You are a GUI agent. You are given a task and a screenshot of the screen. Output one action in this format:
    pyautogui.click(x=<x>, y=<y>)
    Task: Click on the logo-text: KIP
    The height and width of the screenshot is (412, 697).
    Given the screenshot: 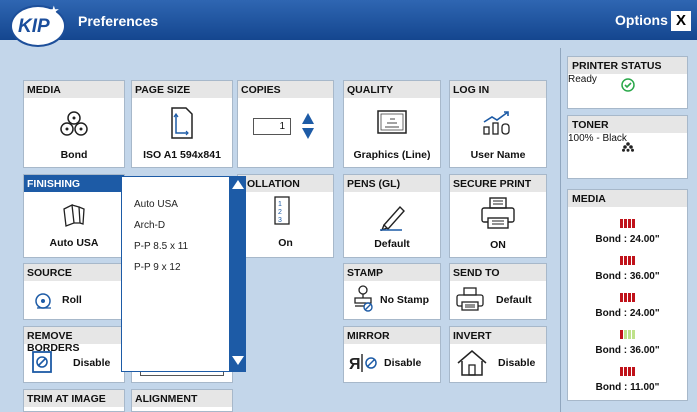 What is the action you would take?
    pyautogui.click(x=34, y=26)
    